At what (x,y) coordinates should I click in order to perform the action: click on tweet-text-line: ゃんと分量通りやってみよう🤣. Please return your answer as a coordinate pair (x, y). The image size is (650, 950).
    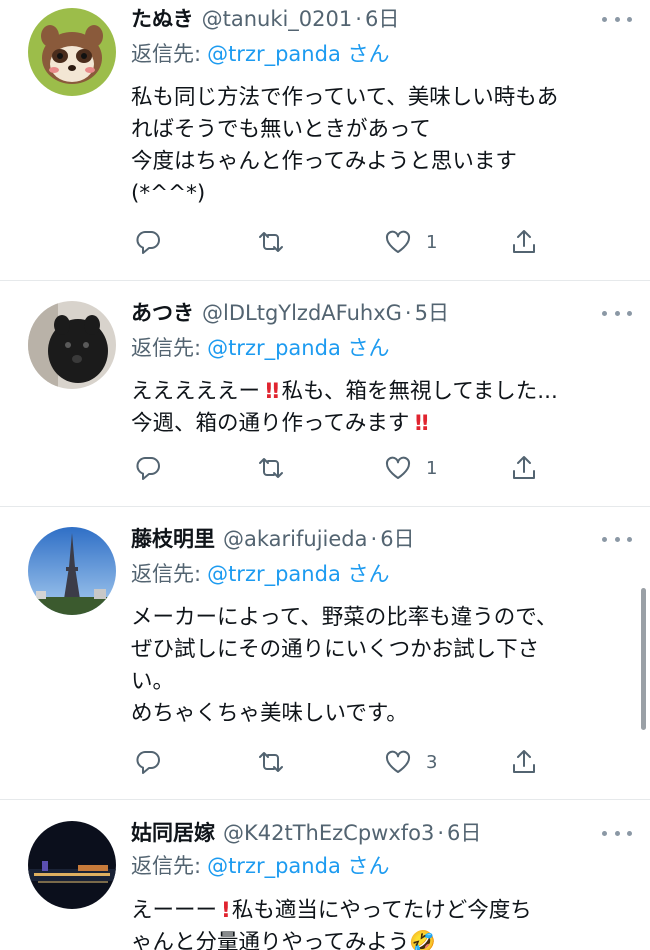
    Looking at the image, I should click on (284, 940).